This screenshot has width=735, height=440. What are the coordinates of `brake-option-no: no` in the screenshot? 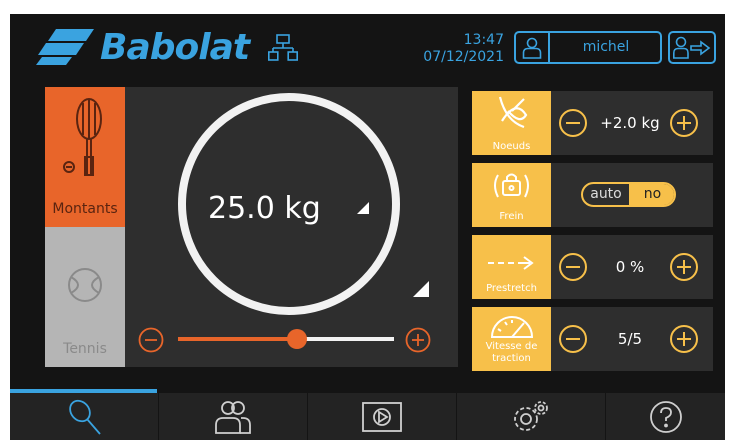 It's located at (651, 194).